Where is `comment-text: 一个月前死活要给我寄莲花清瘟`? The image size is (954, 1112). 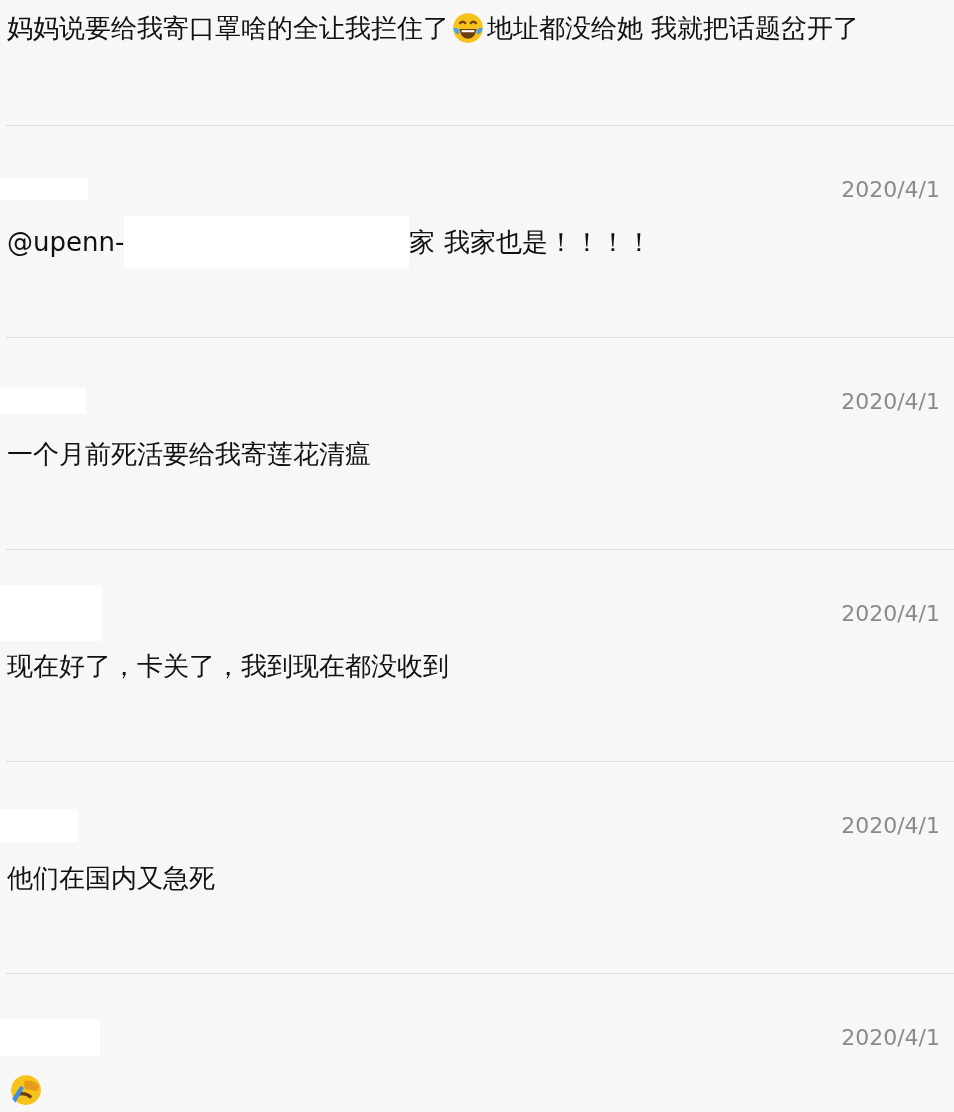 comment-text: 一个月前死活要给我寄莲花清瘟 is located at coordinates (189, 454).